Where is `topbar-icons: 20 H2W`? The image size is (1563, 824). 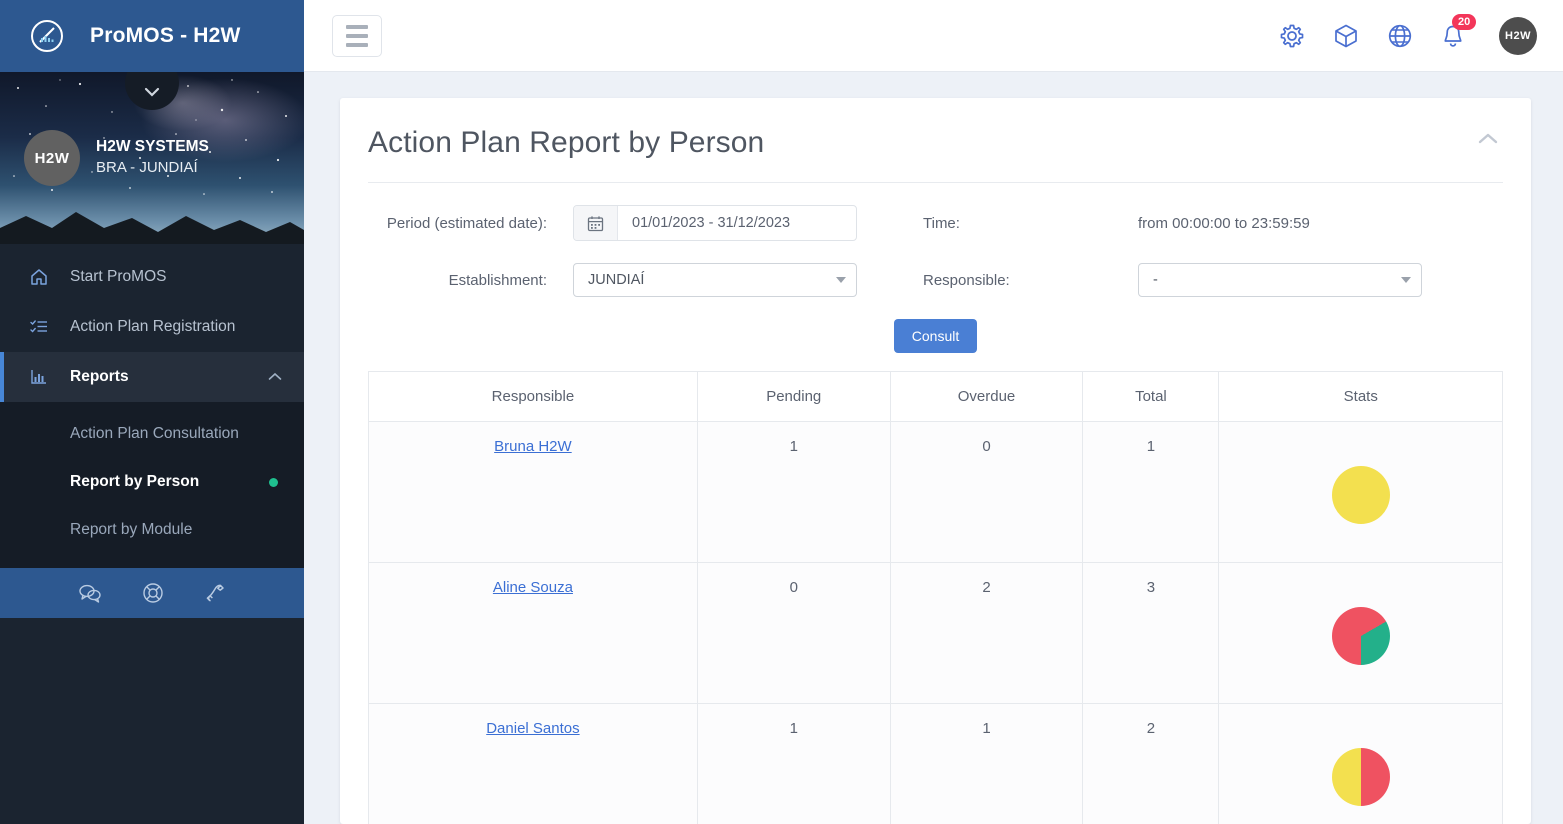
topbar-icons: 20 H2W is located at coordinates (1408, 34).